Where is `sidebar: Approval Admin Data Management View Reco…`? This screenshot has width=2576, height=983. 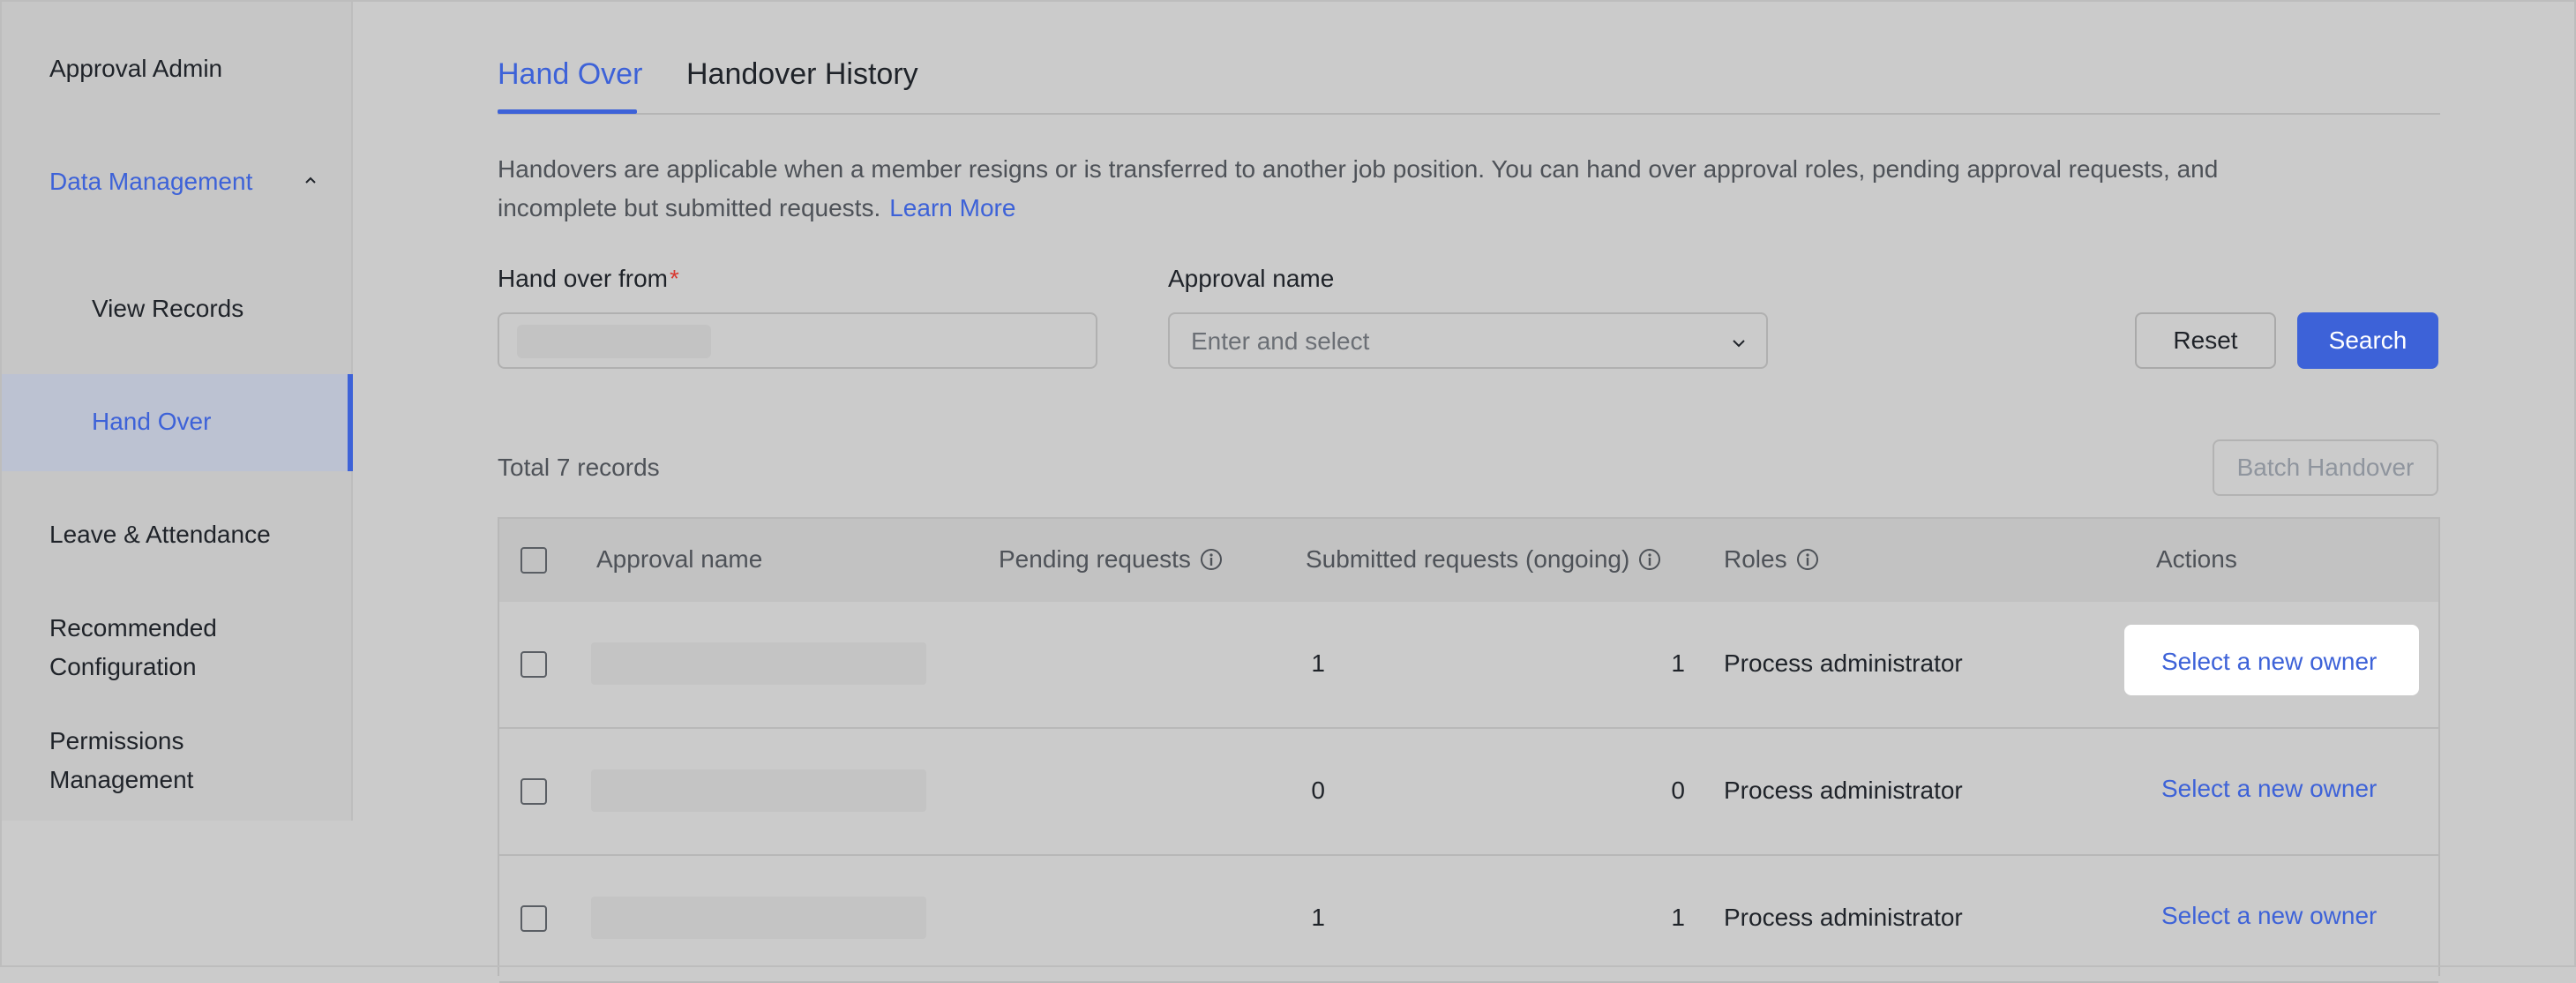 sidebar: Approval Admin Data Management View Reco… is located at coordinates (177, 411).